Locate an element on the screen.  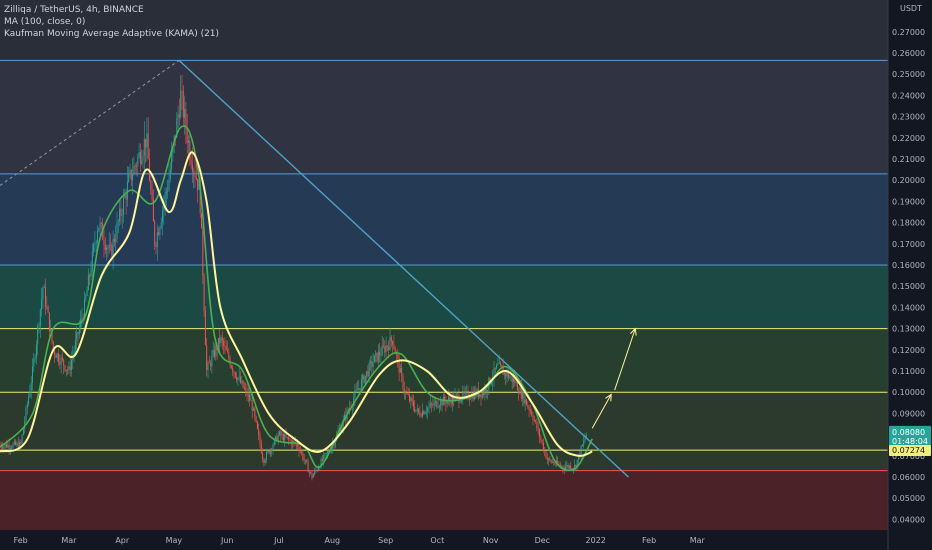
current-price-value: 0.08080 is located at coordinates (908, 432).